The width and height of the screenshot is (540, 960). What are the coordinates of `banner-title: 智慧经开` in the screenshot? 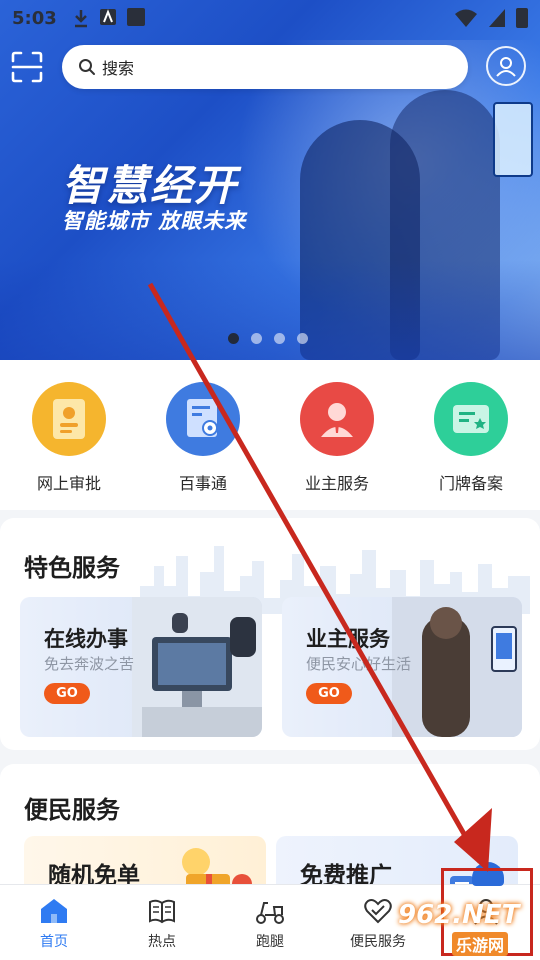 It's located at (150, 185).